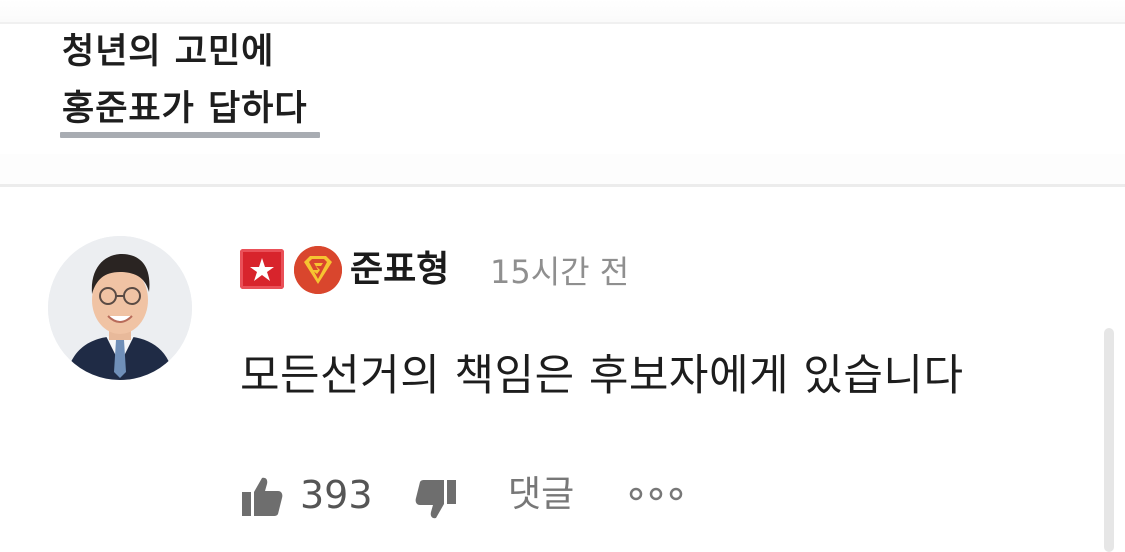 The width and height of the screenshot is (1125, 552). What do you see at coordinates (602, 376) in the screenshot?
I see `comment-text: 모든선거의 책임은 후보자에게 있습니다` at bounding box center [602, 376].